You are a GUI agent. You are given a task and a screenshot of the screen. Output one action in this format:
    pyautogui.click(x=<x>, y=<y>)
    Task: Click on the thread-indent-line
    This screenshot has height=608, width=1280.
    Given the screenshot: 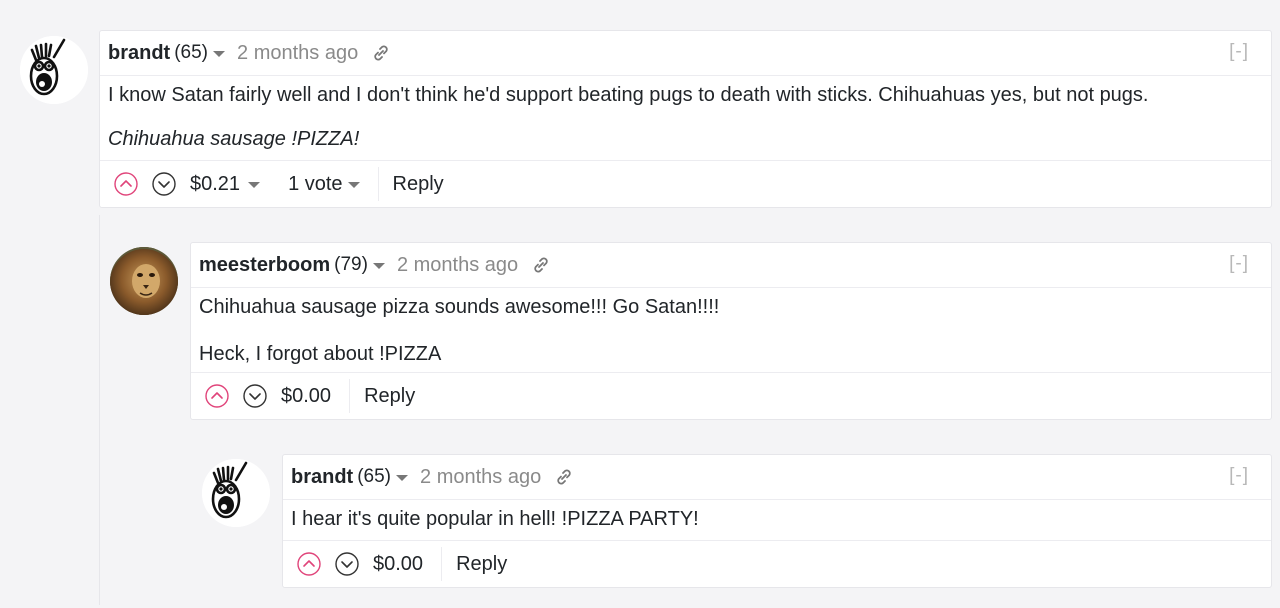 What is the action you would take?
    pyautogui.click(x=99, y=410)
    